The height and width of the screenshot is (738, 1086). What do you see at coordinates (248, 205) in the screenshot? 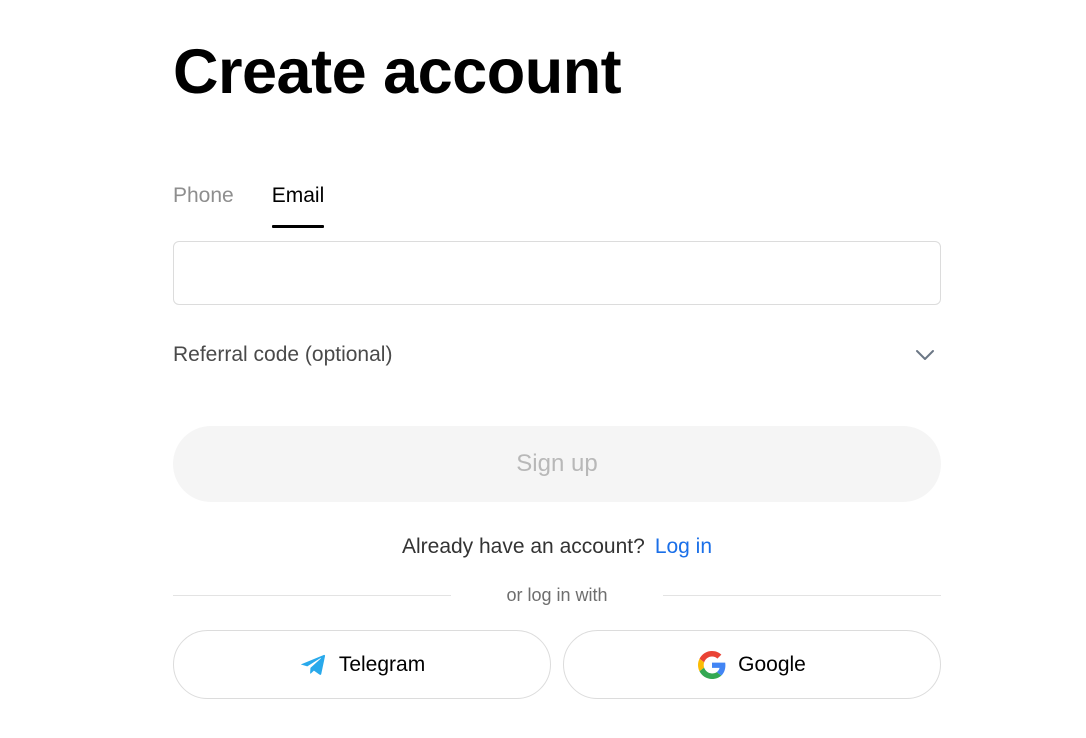
I see `signup-method-tabs: Phone Email` at bounding box center [248, 205].